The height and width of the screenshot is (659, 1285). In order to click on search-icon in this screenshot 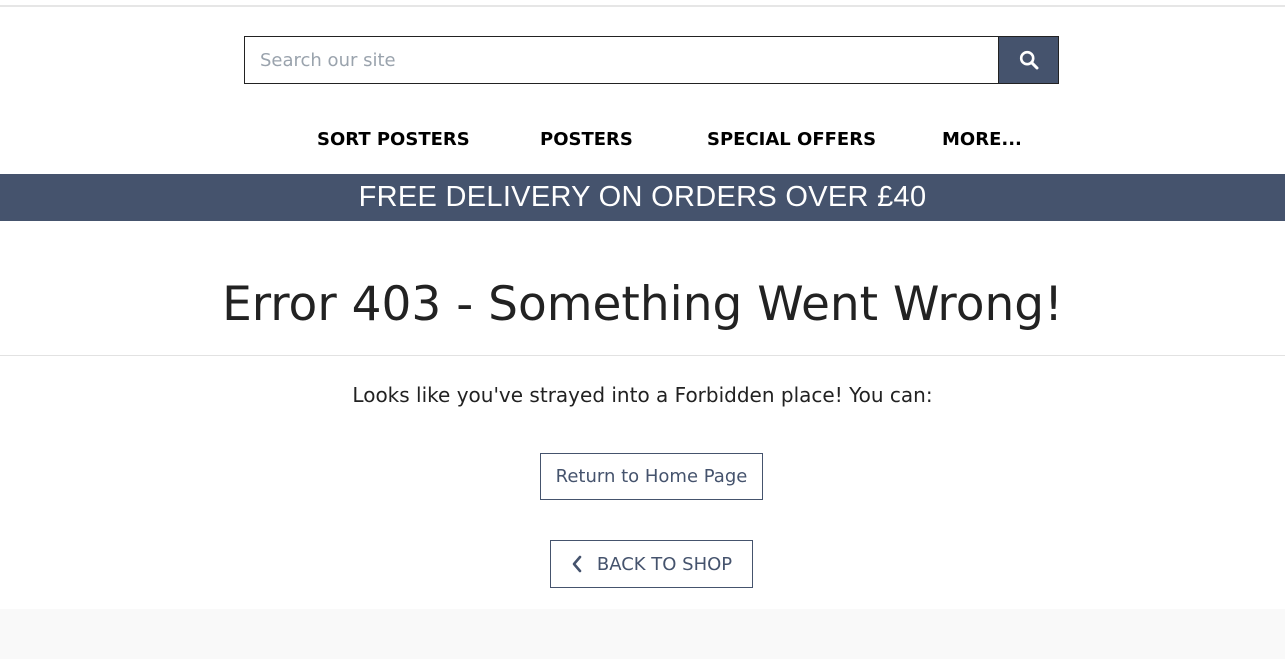, I will do `click(1028, 60)`.